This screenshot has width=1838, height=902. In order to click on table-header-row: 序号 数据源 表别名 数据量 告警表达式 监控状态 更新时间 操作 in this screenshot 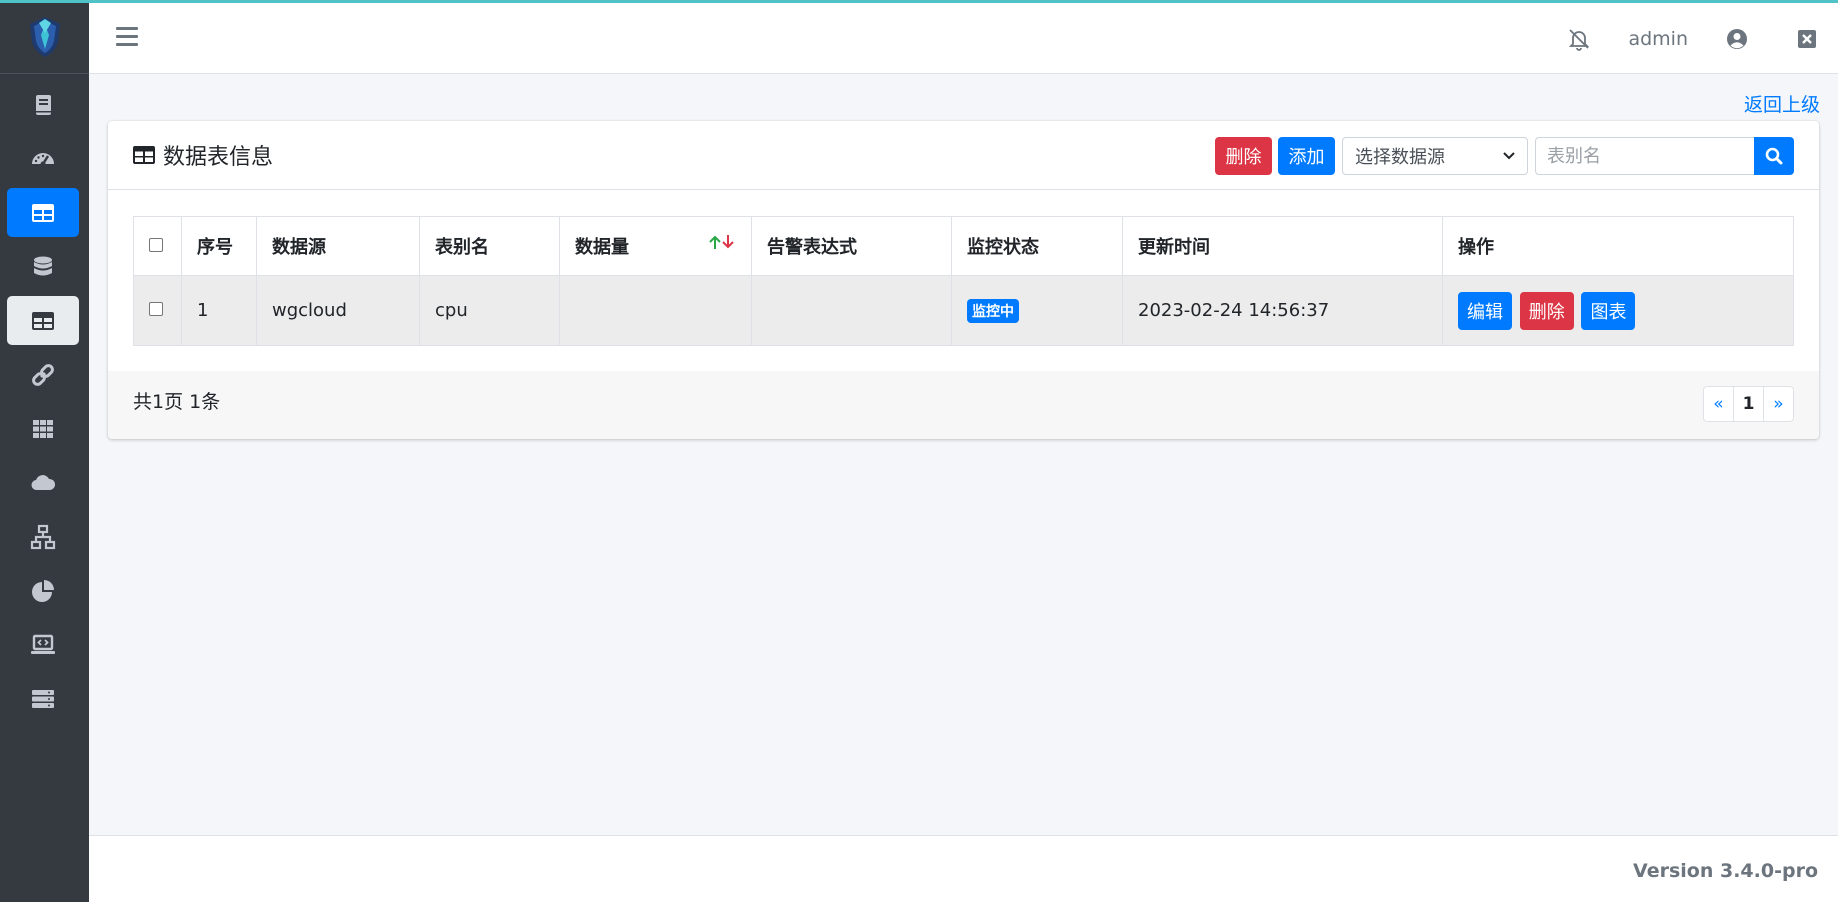, I will do `click(963, 246)`.